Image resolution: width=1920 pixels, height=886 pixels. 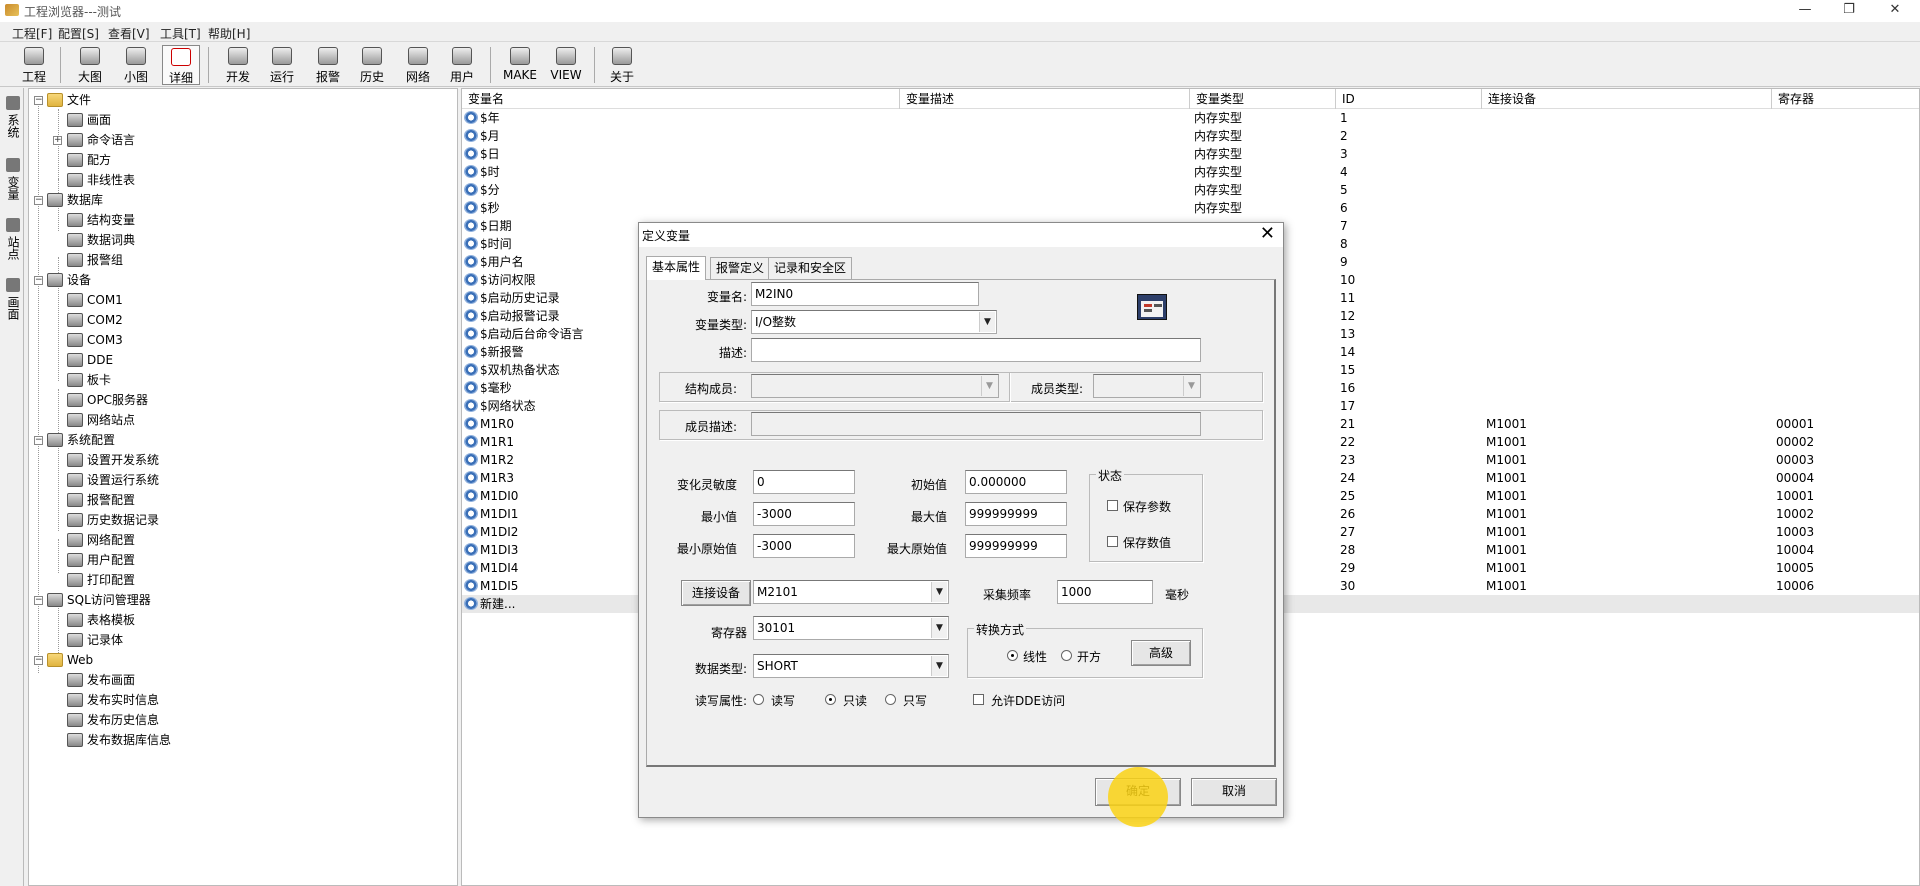 I want to click on menu-tools: 工具[T], so click(x=180, y=33).